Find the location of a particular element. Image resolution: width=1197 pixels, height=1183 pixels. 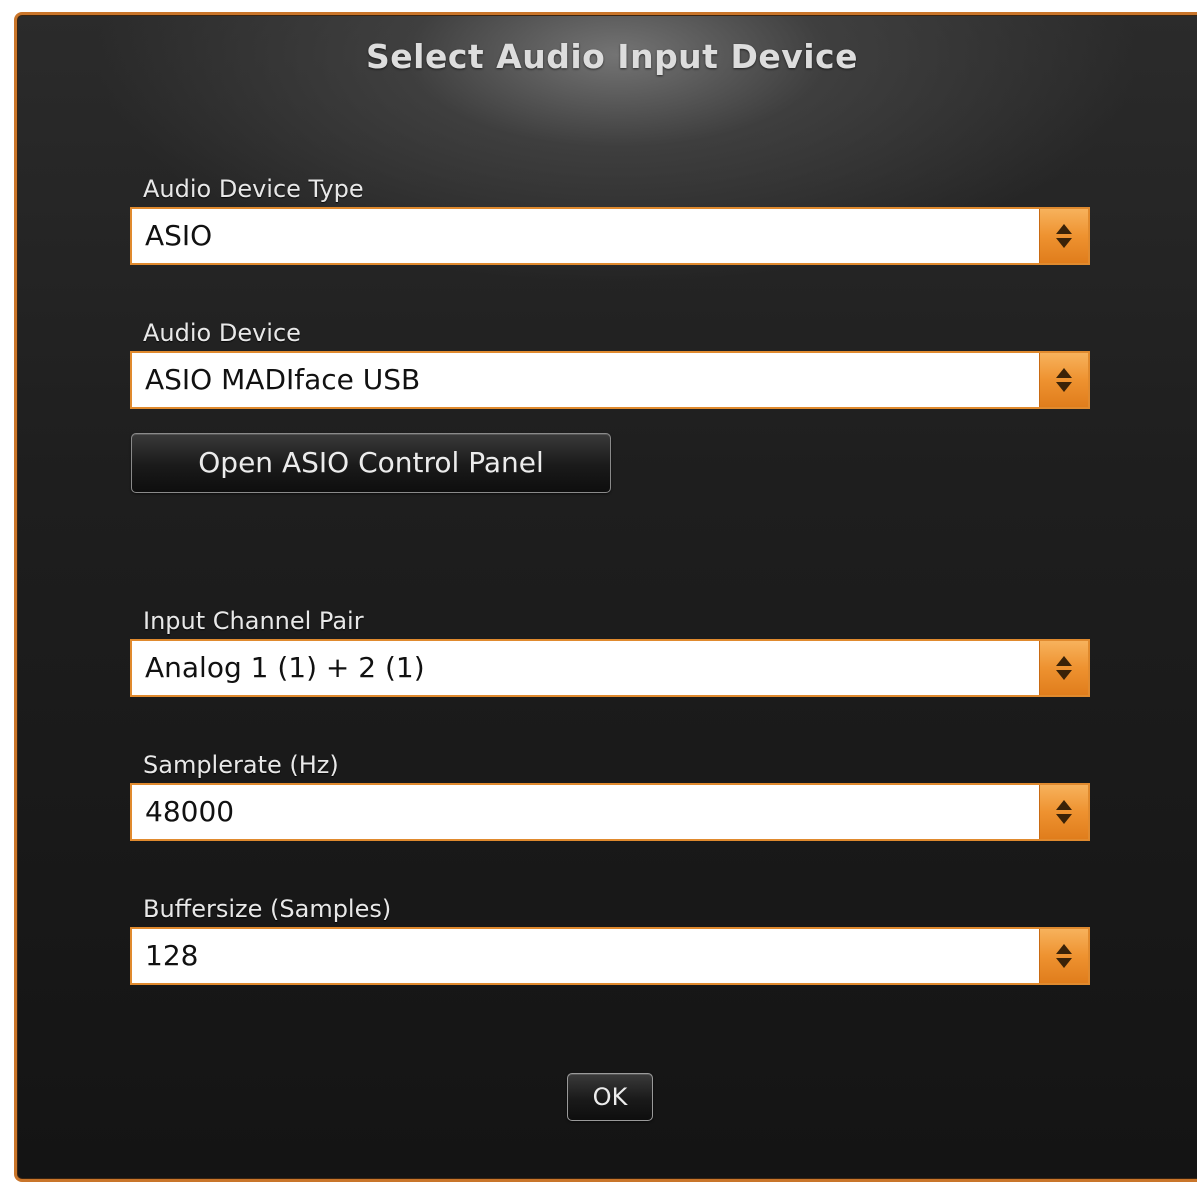

audio-device-label: Audio Device is located at coordinates (222, 333).